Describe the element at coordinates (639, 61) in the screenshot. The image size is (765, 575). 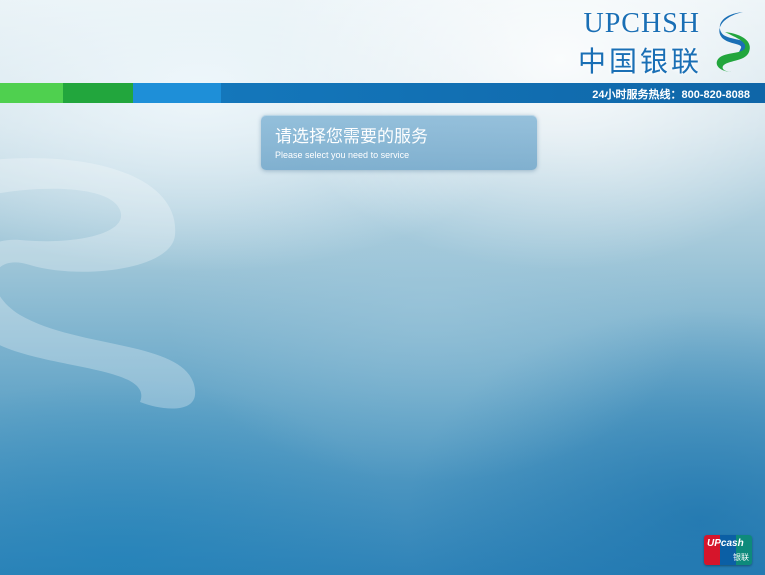
I see `brand-name-cn: 中国银联` at that location.